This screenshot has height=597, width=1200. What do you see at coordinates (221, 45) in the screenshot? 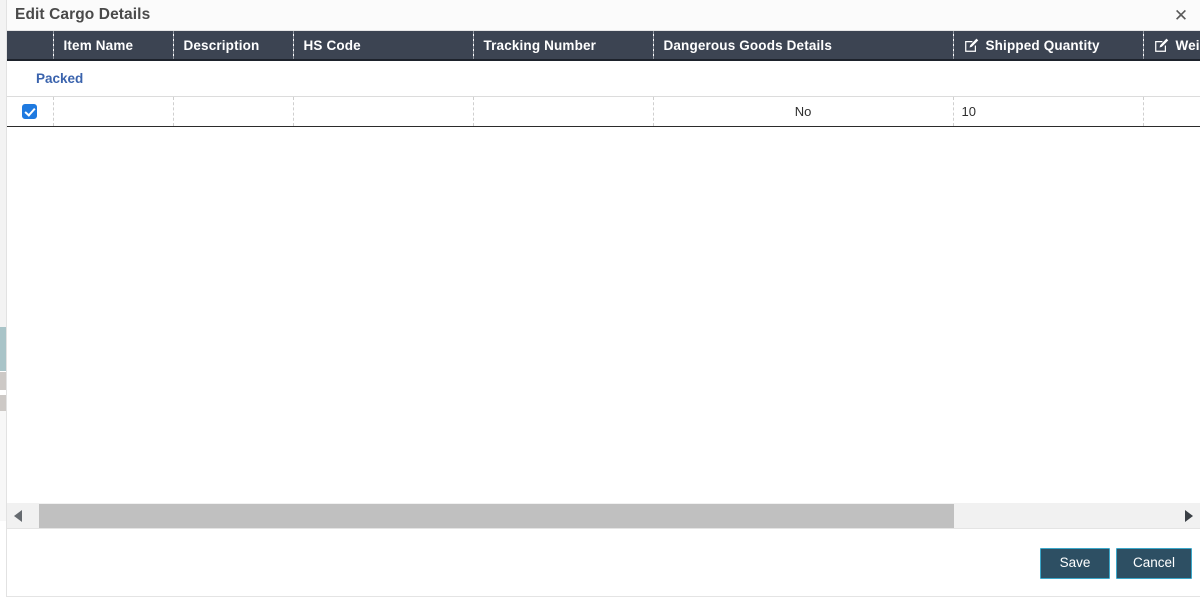
I see `column-header-label: Description` at bounding box center [221, 45].